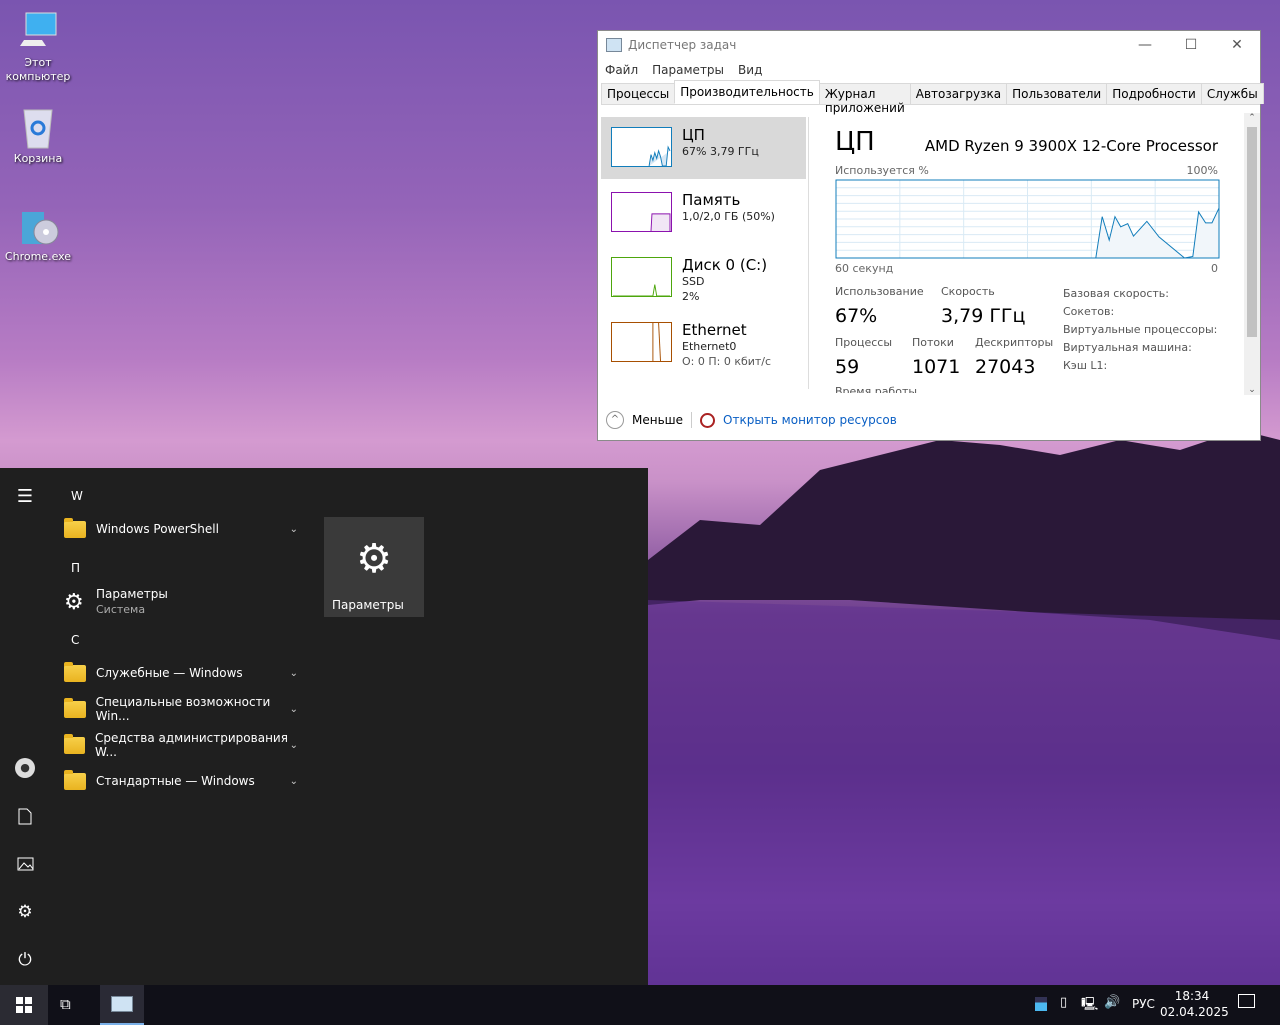 The width and height of the screenshot is (1280, 1025). I want to click on documents-icon, so click(25, 816).